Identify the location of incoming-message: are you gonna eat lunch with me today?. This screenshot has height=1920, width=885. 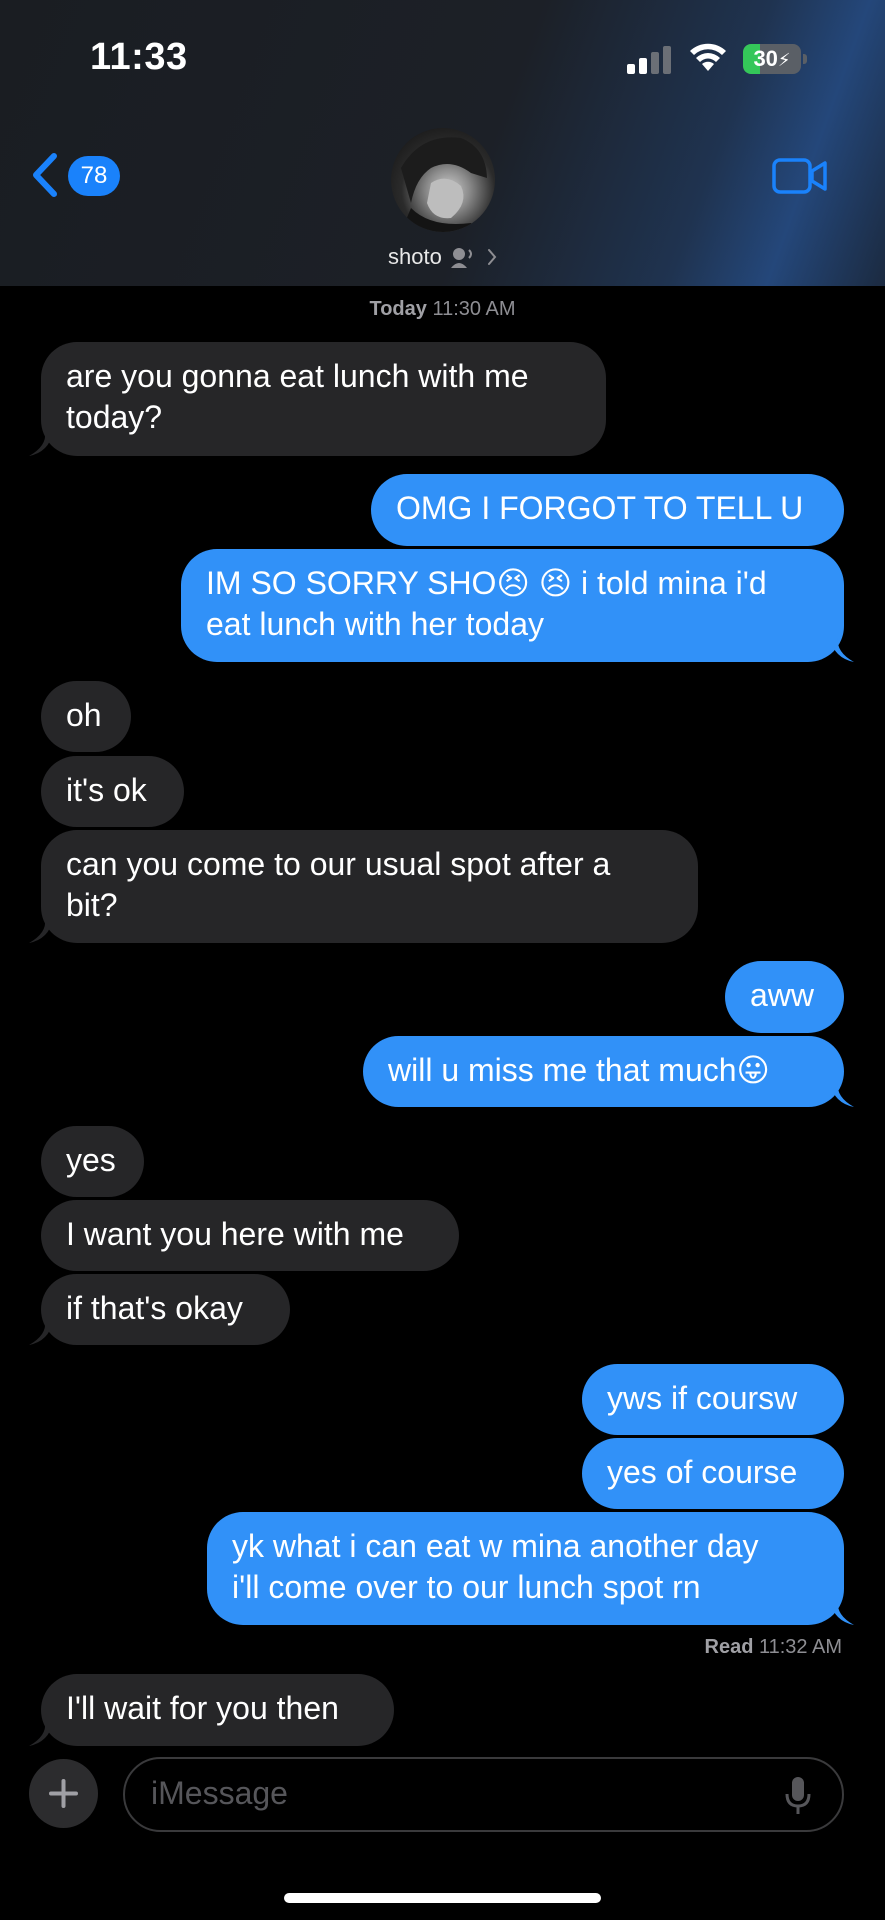
(323, 399).